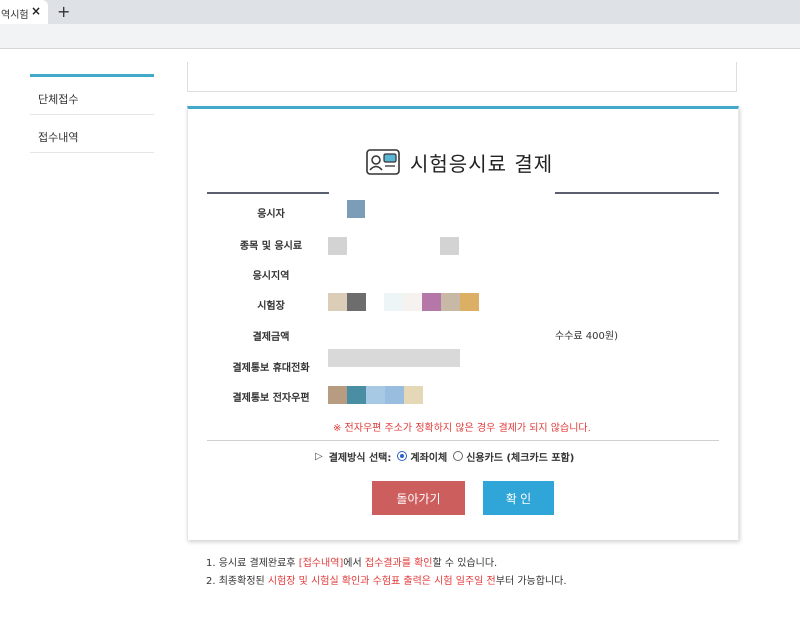 The width and height of the screenshot is (800, 623). I want to click on footnote-1-link: [접수내역], so click(321, 563).